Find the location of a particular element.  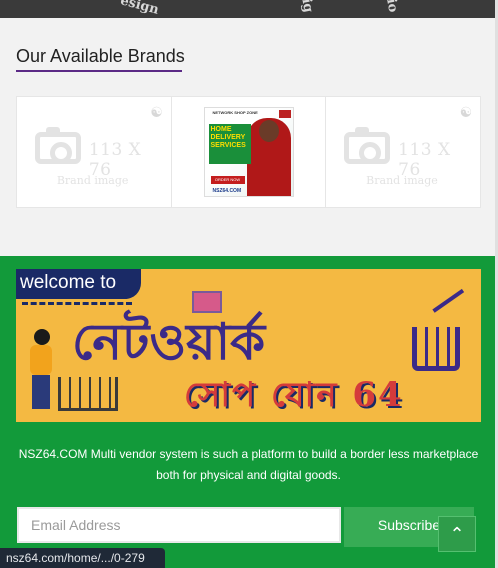

cart-logo-icon is located at coordinates (436, 349).